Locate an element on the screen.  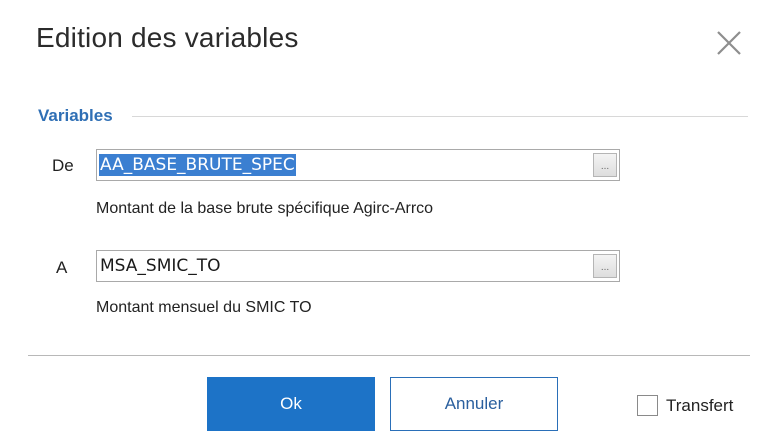
from-label: De is located at coordinates (63, 165).